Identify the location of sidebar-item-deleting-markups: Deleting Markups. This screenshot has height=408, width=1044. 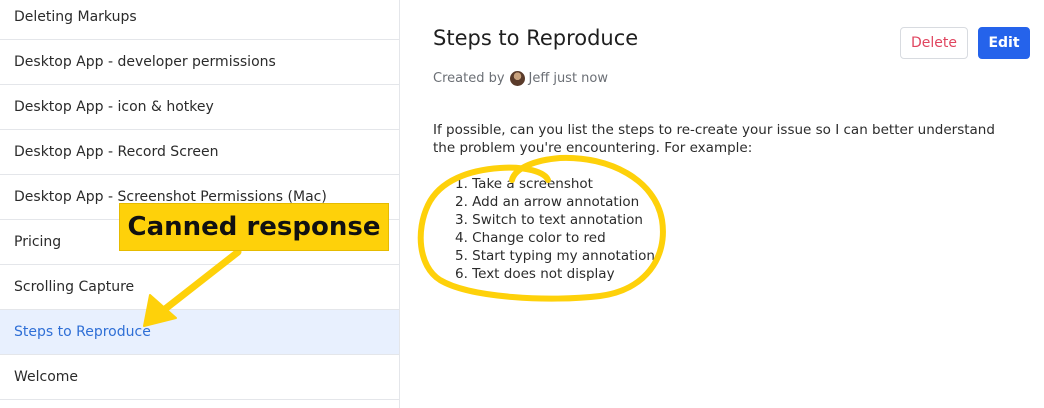
(199, 20).